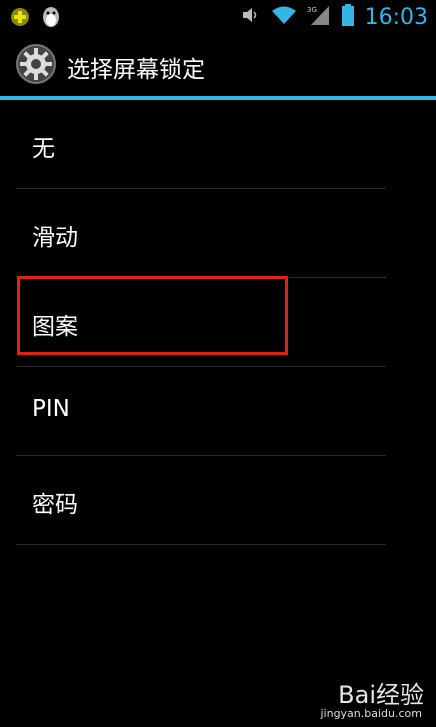 The image size is (436, 727). Describe the element at coordinates (20, 19) in the screenshot. I see `app-plus-icon` at that location.